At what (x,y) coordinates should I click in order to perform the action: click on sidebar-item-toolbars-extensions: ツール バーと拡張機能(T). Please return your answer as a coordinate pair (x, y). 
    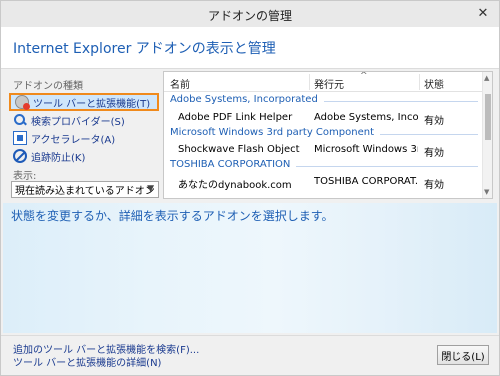
    Looking at the image, I should click on (84, 102).